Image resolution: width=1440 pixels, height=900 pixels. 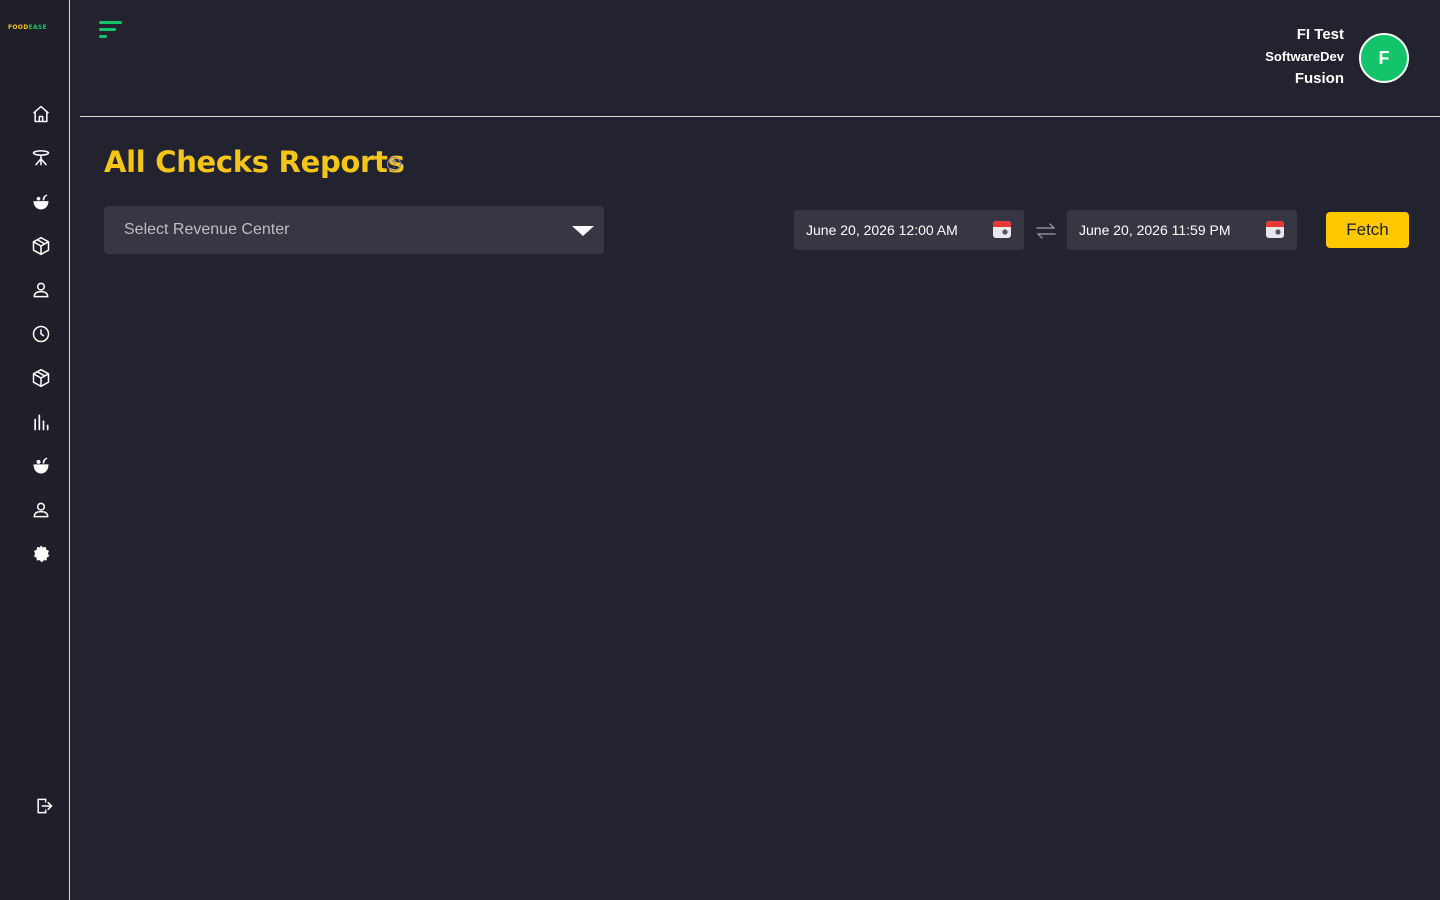 I want to click on start-date-field: June 20, 2026 12:00 AM, so click(x=909, y=230).